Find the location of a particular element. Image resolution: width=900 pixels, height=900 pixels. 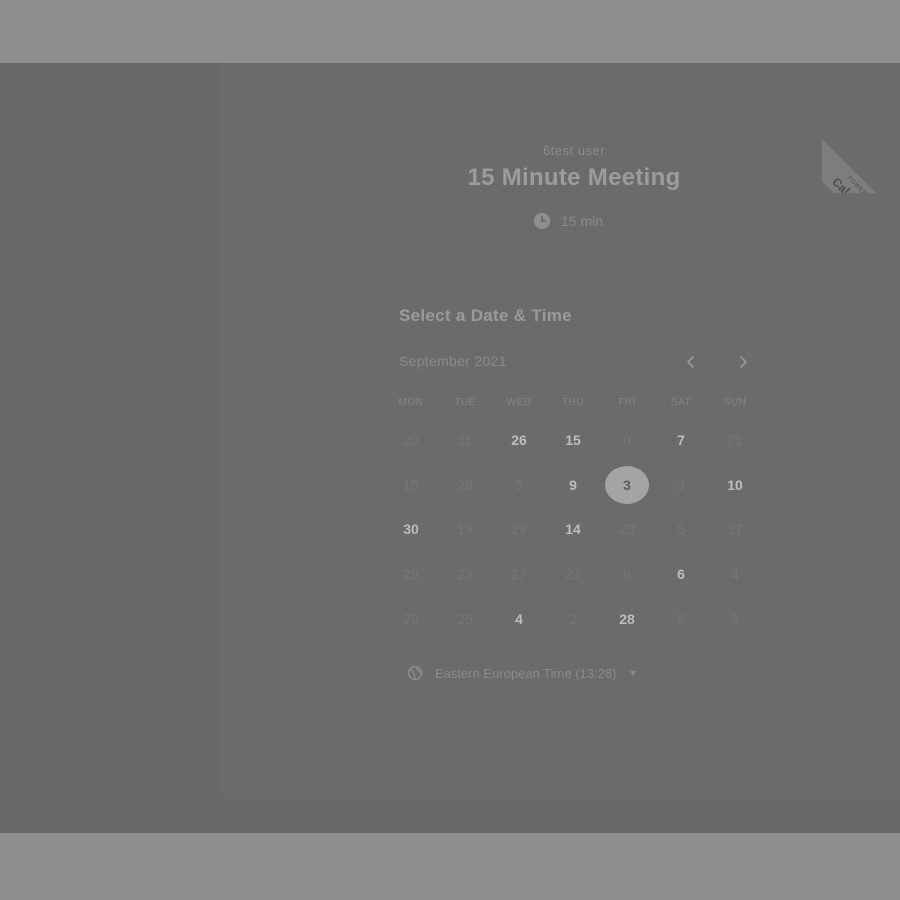

unavailable-day: 20 is located at coordinates (411, 440).